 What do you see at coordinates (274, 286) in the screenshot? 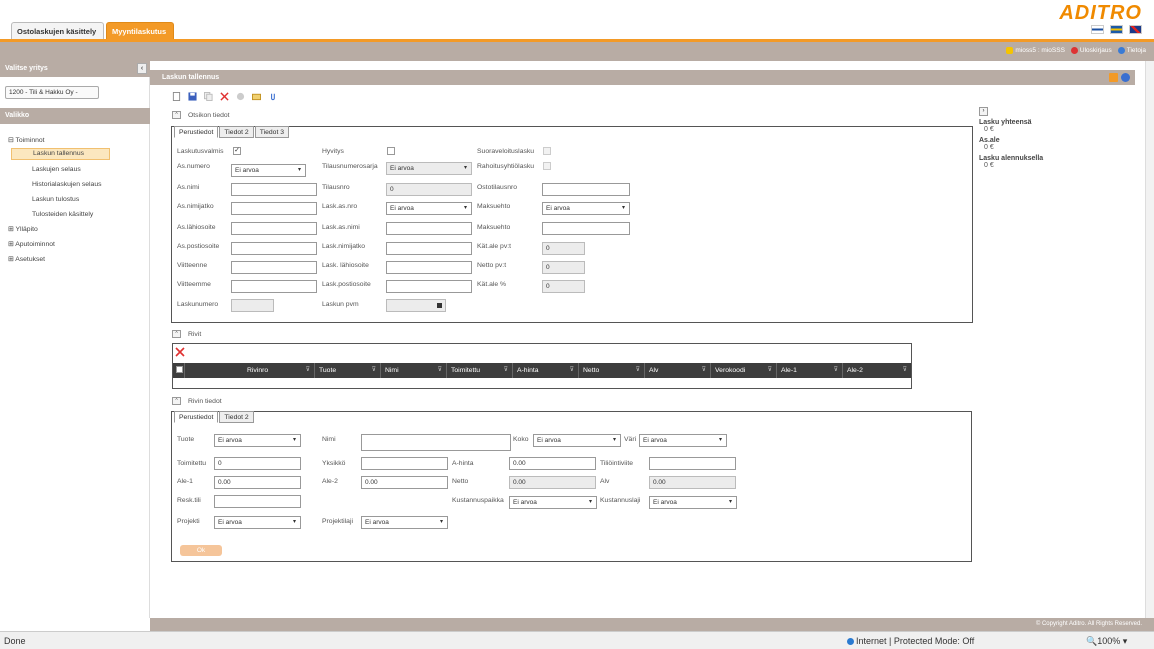
I see `viitteemme-input` at bounding box center [274, 286].